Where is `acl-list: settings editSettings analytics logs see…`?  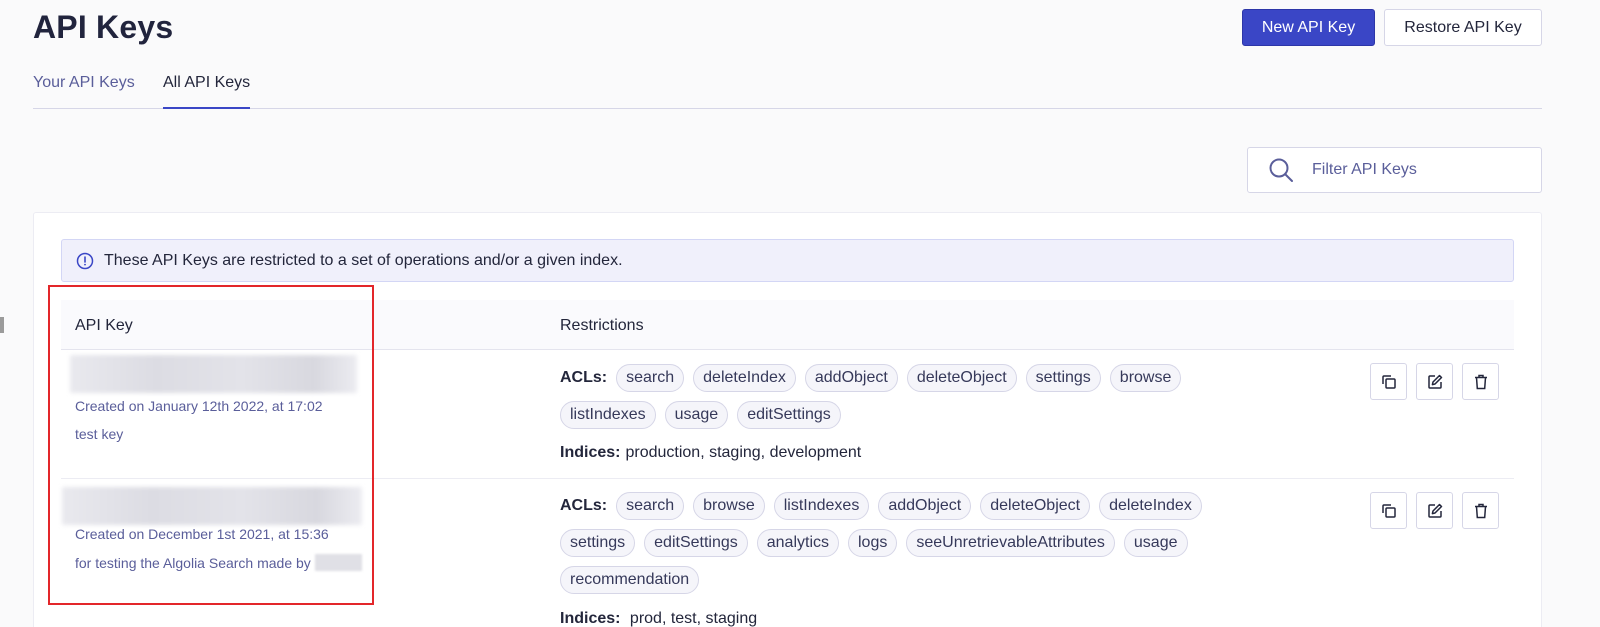
acl-list: settings editSettings analytics logs see… is located at coordinates (878, 543).